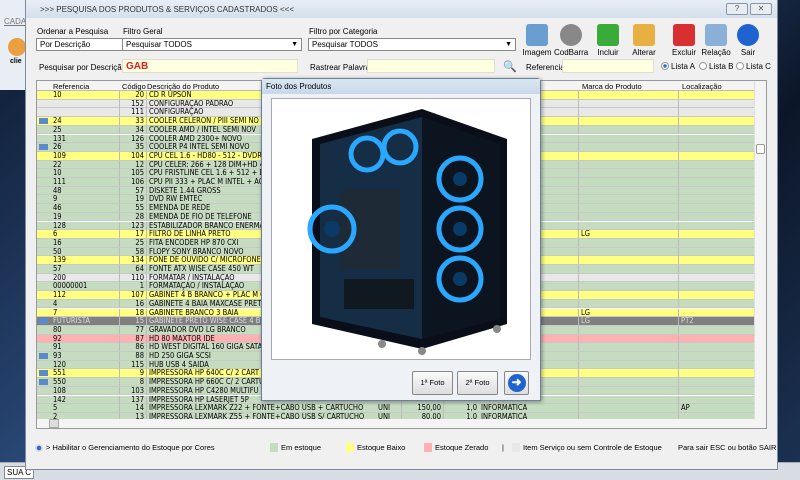 Image resolution: width=800 pixels, height=480 pixels. What do you see at coordinates (401, 423) in the screenshot?
I see `horizontal-scrollbar` at bounding box center [401, 423].